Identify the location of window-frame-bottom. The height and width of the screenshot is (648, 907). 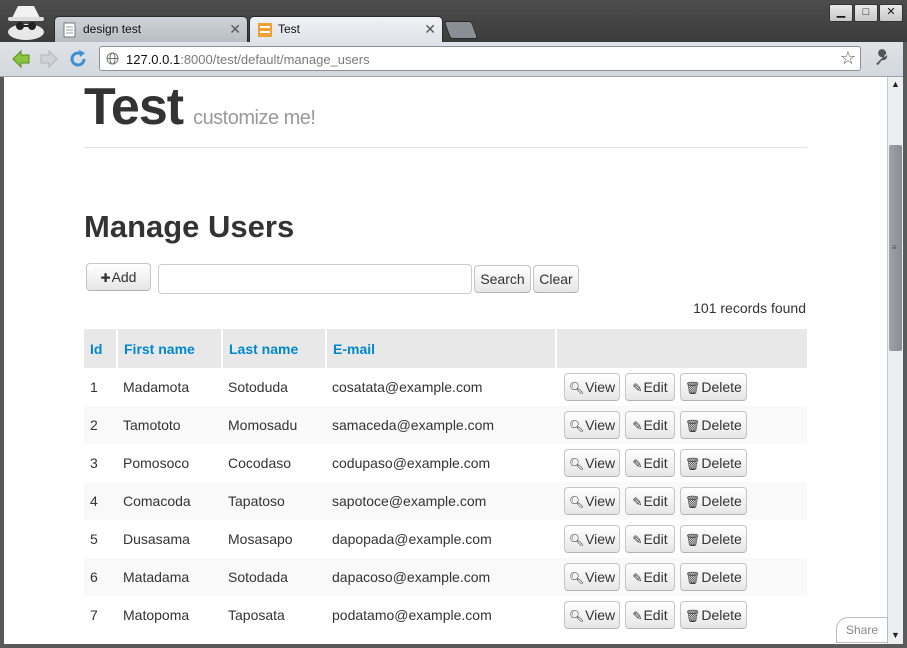
(453, 646).